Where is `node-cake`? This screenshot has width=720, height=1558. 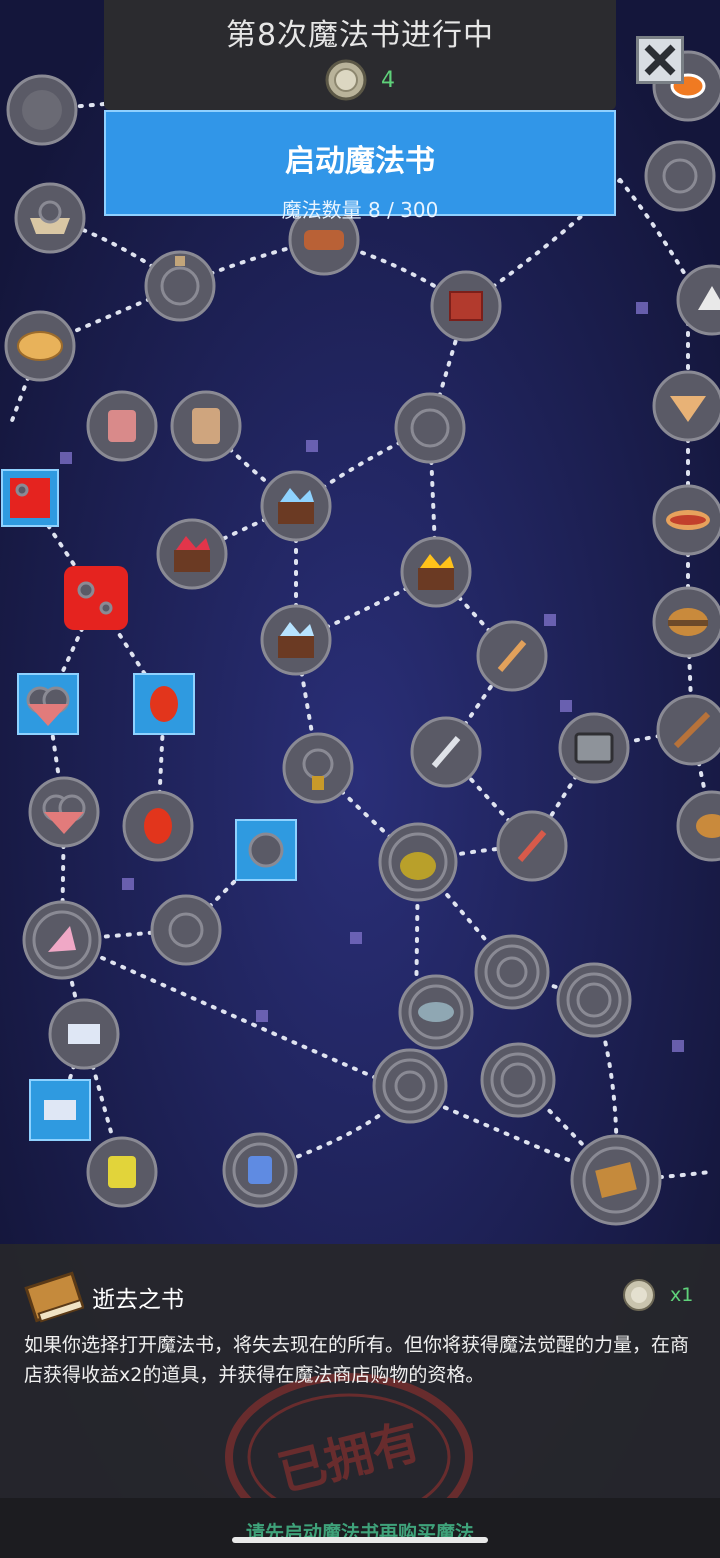 node-cake is located at coordinates (50, 218).